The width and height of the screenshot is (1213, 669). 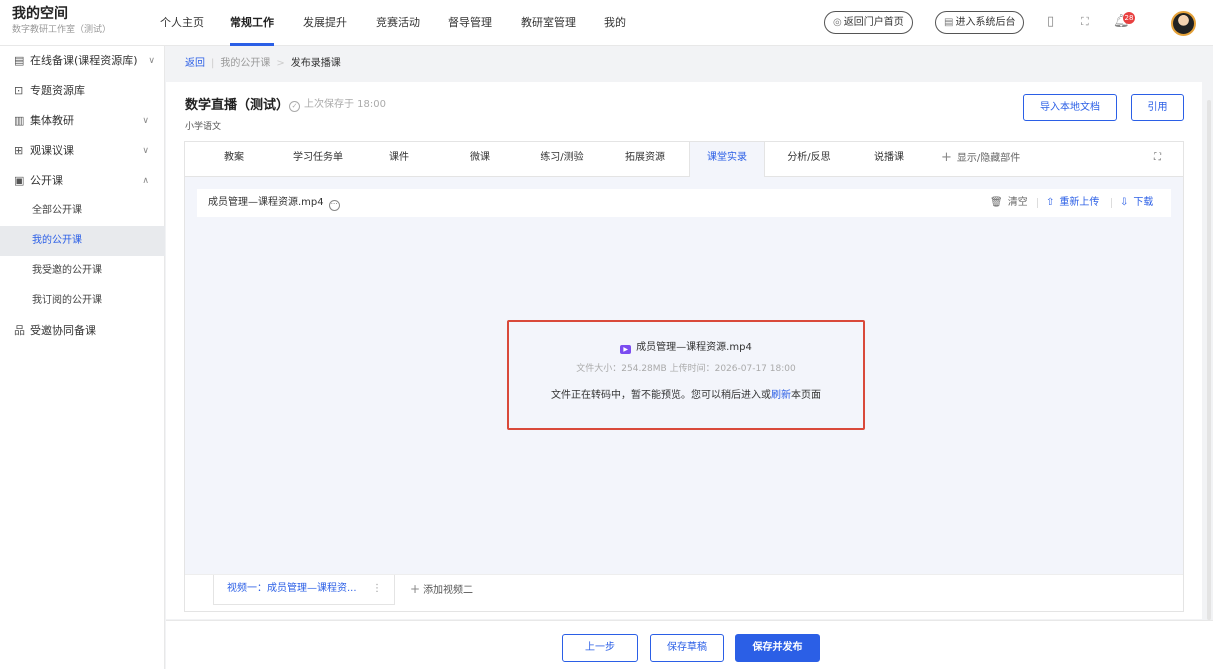 I want to click on sidebar-sub-all-open-classes: 全部公开课, so click(x=82, y=211).